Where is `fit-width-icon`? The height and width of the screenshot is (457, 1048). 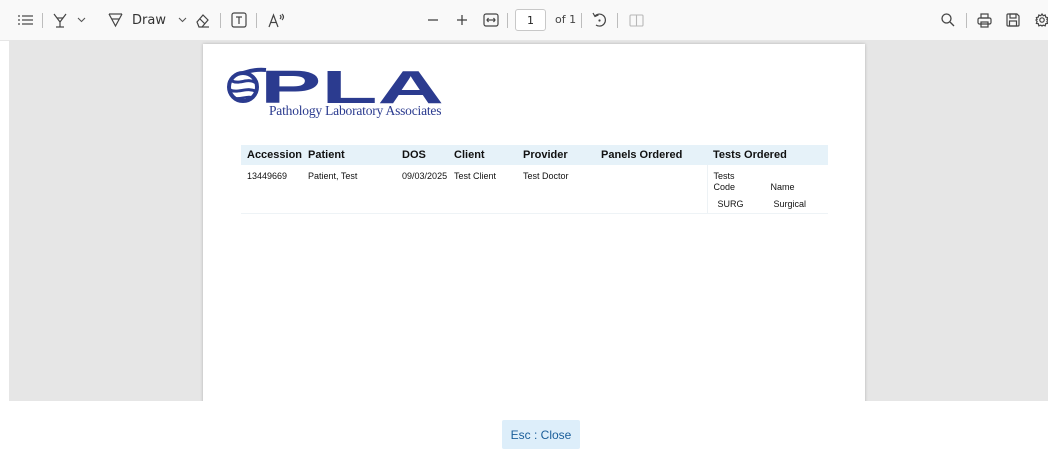
fit-width-icon is located at coordinates (491, 20).